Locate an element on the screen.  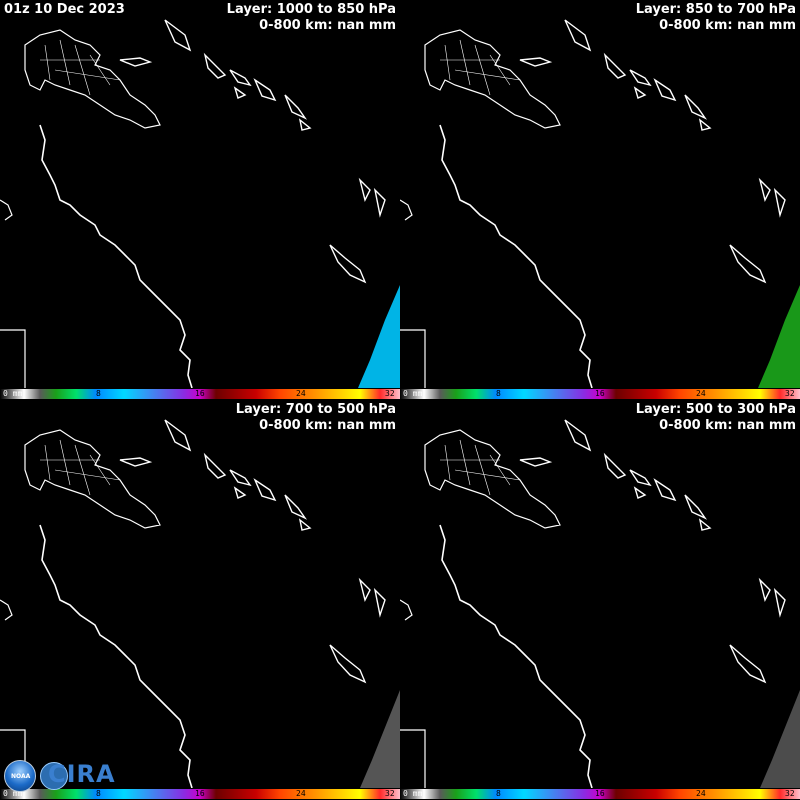
layer-label: Layer: 700 to 500 hPa is located at coordinates (315, 409).